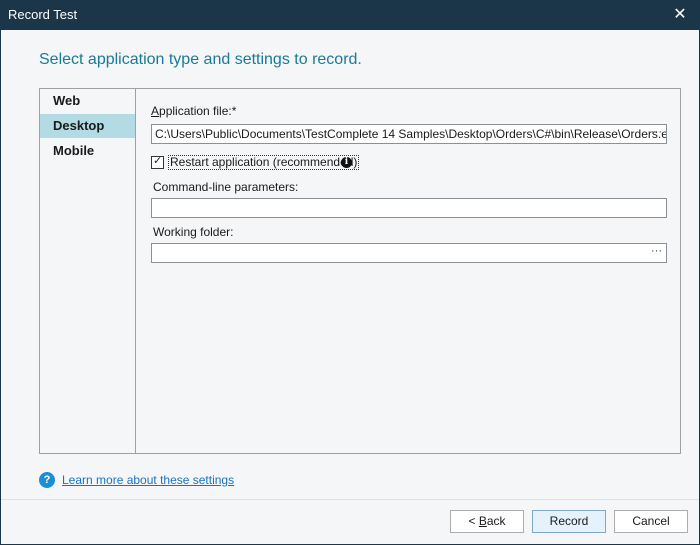 The width and height of the screenshot is (700, 545). Describe the element at coordinates (87, 126) in the screenshot. I see `sidebar-item-desktop: Desktop` at that location.